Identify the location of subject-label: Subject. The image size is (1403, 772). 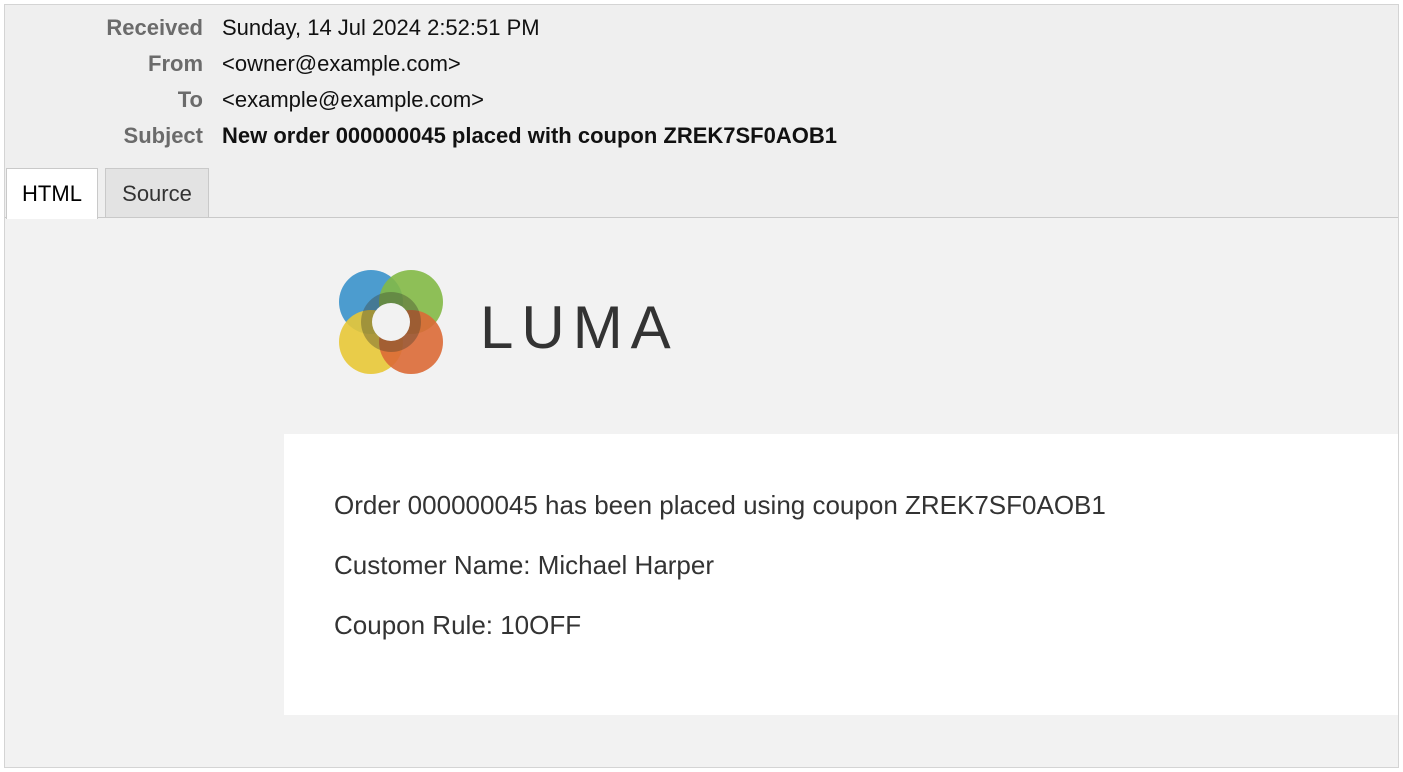
(163, 135).